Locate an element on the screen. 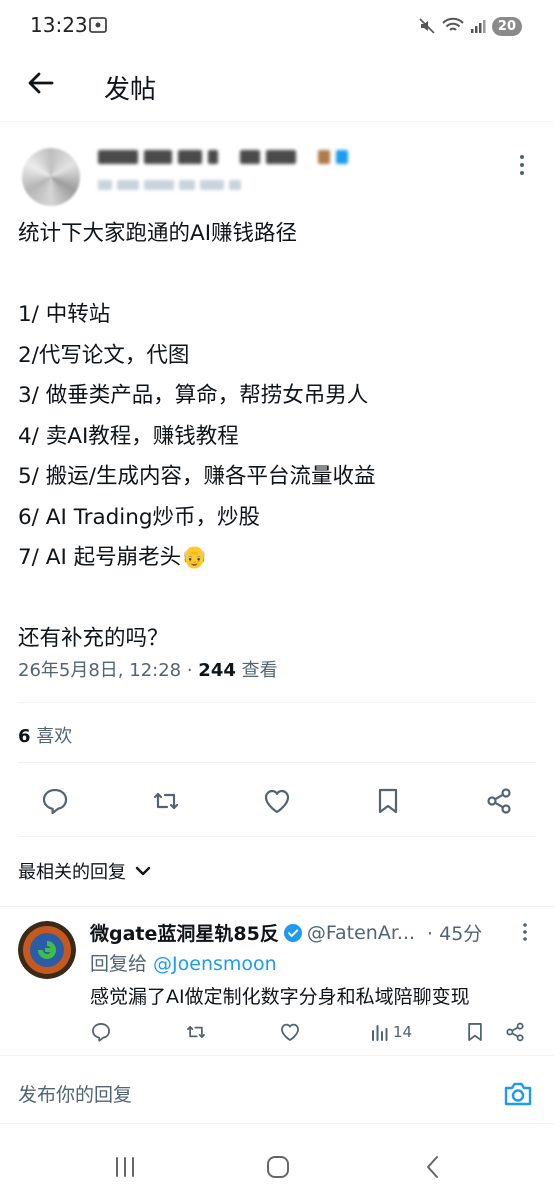  back-arrow-icon is located at coordinates (41, 83).